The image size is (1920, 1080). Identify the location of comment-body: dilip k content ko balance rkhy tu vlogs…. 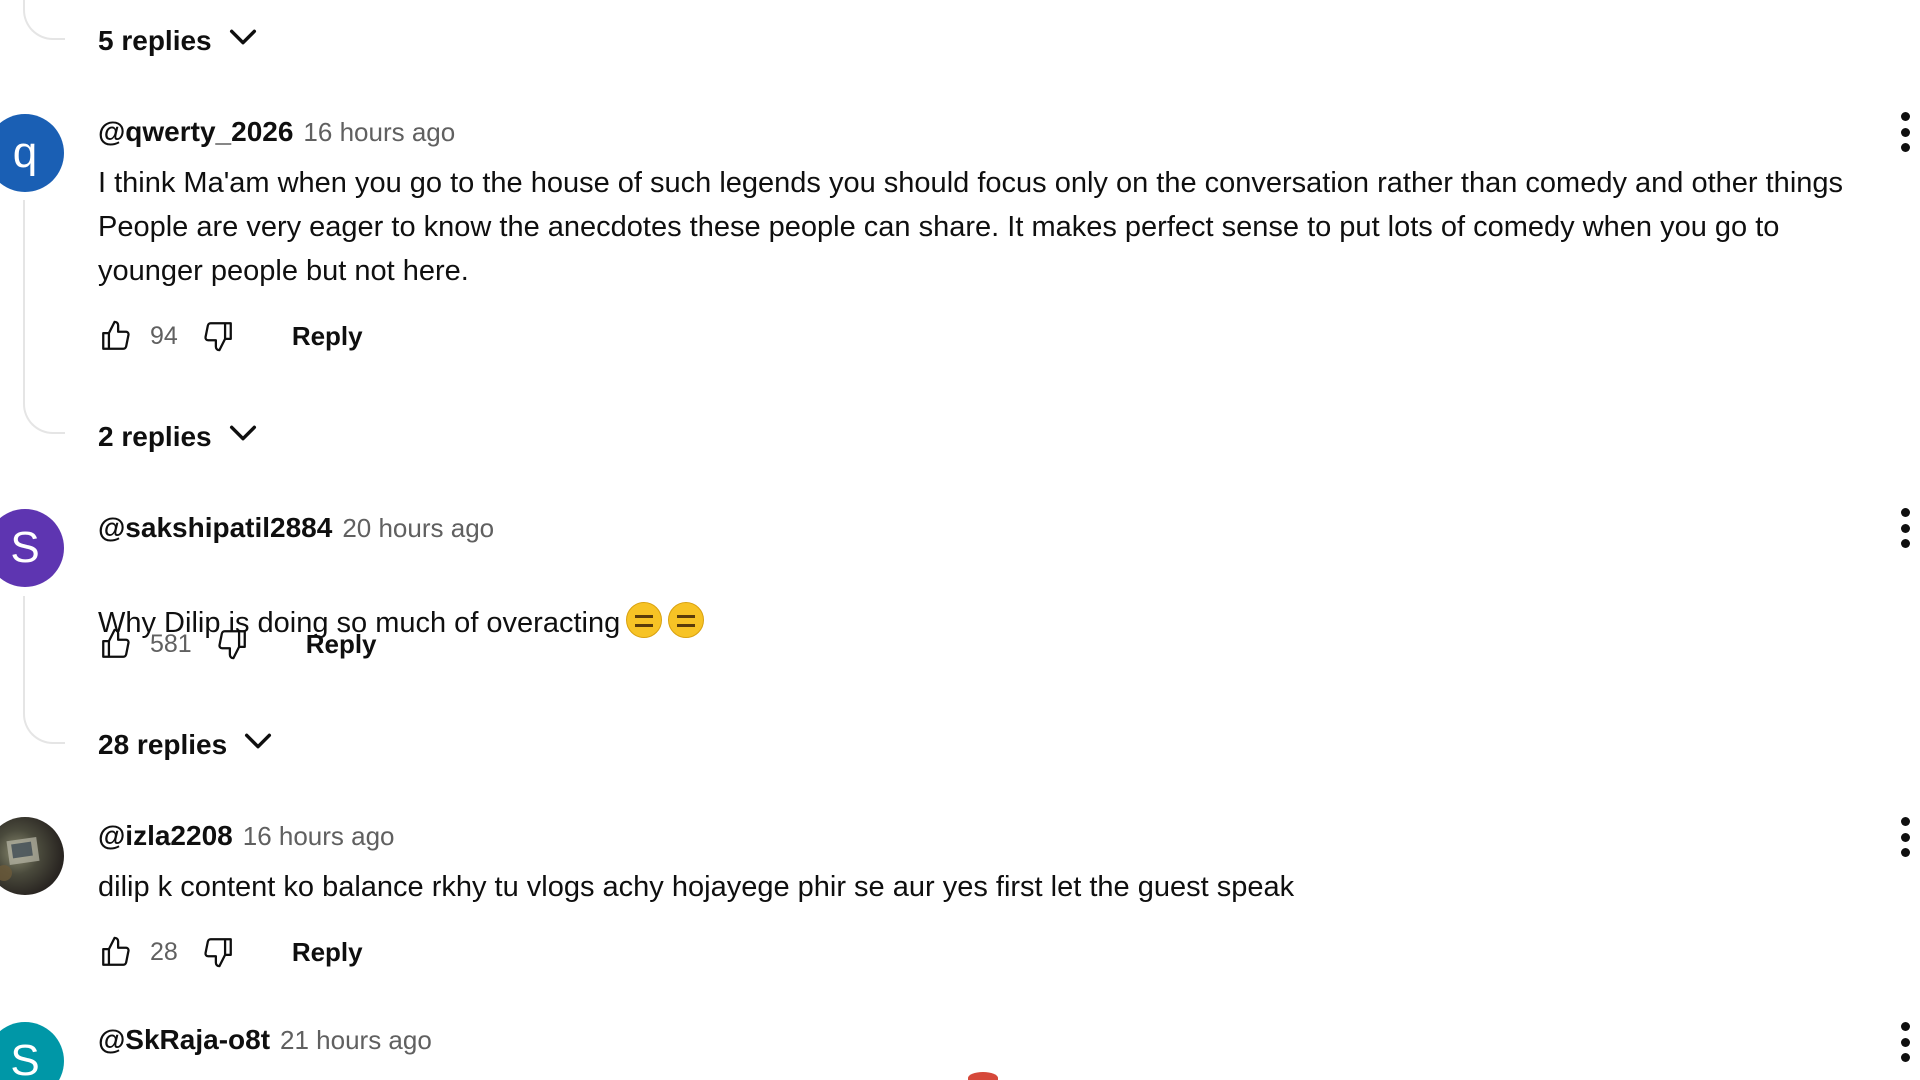
(696, 887).